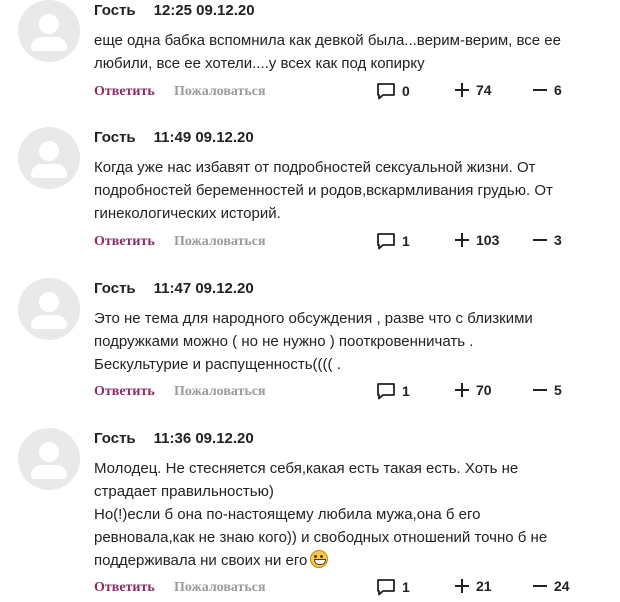  Describe the element at coordinates (187, 213) in the screenshot. I see `comment-line: гинекологических историй.` at that location.